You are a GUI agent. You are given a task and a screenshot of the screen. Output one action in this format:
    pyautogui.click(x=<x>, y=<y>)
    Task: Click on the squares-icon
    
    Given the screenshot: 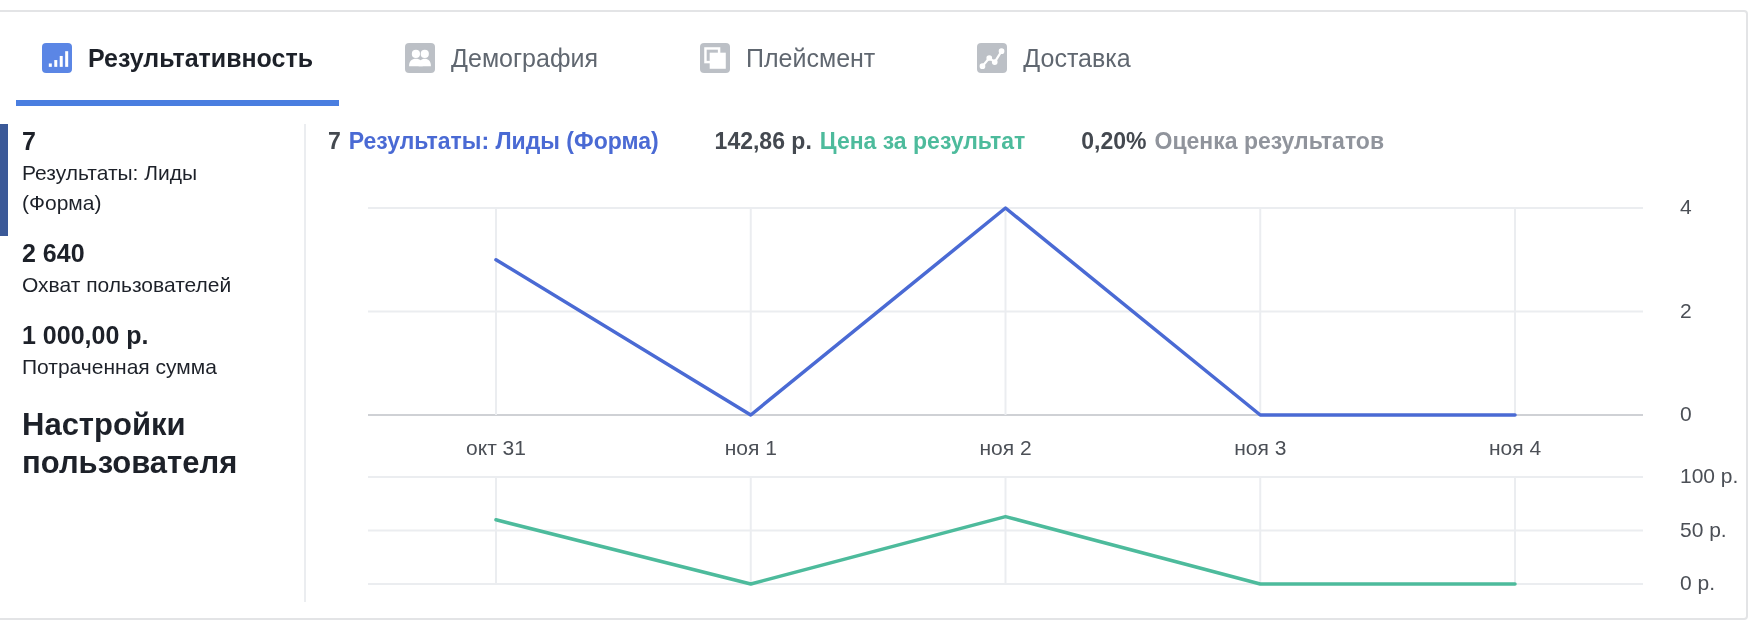 What is the action you would take?
    pyautogui.click(x=715, y=58)
    